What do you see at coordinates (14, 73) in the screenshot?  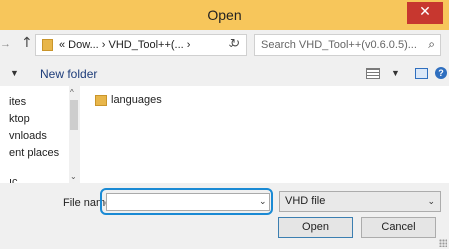 I see `organize-dropdown-icon: ▼` at bounding box center [14, 73].